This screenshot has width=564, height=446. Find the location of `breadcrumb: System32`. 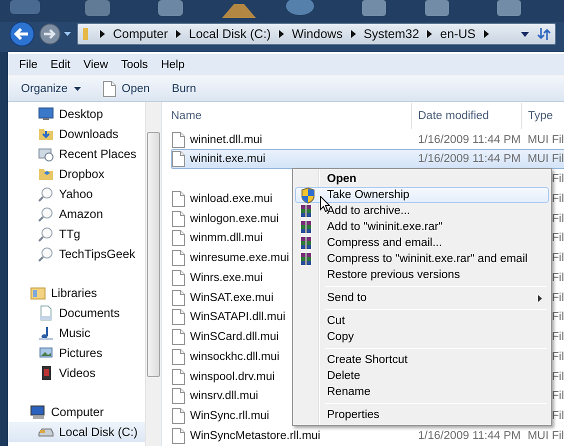

breadcrumb: System32 is located at coordinates (392, 34).